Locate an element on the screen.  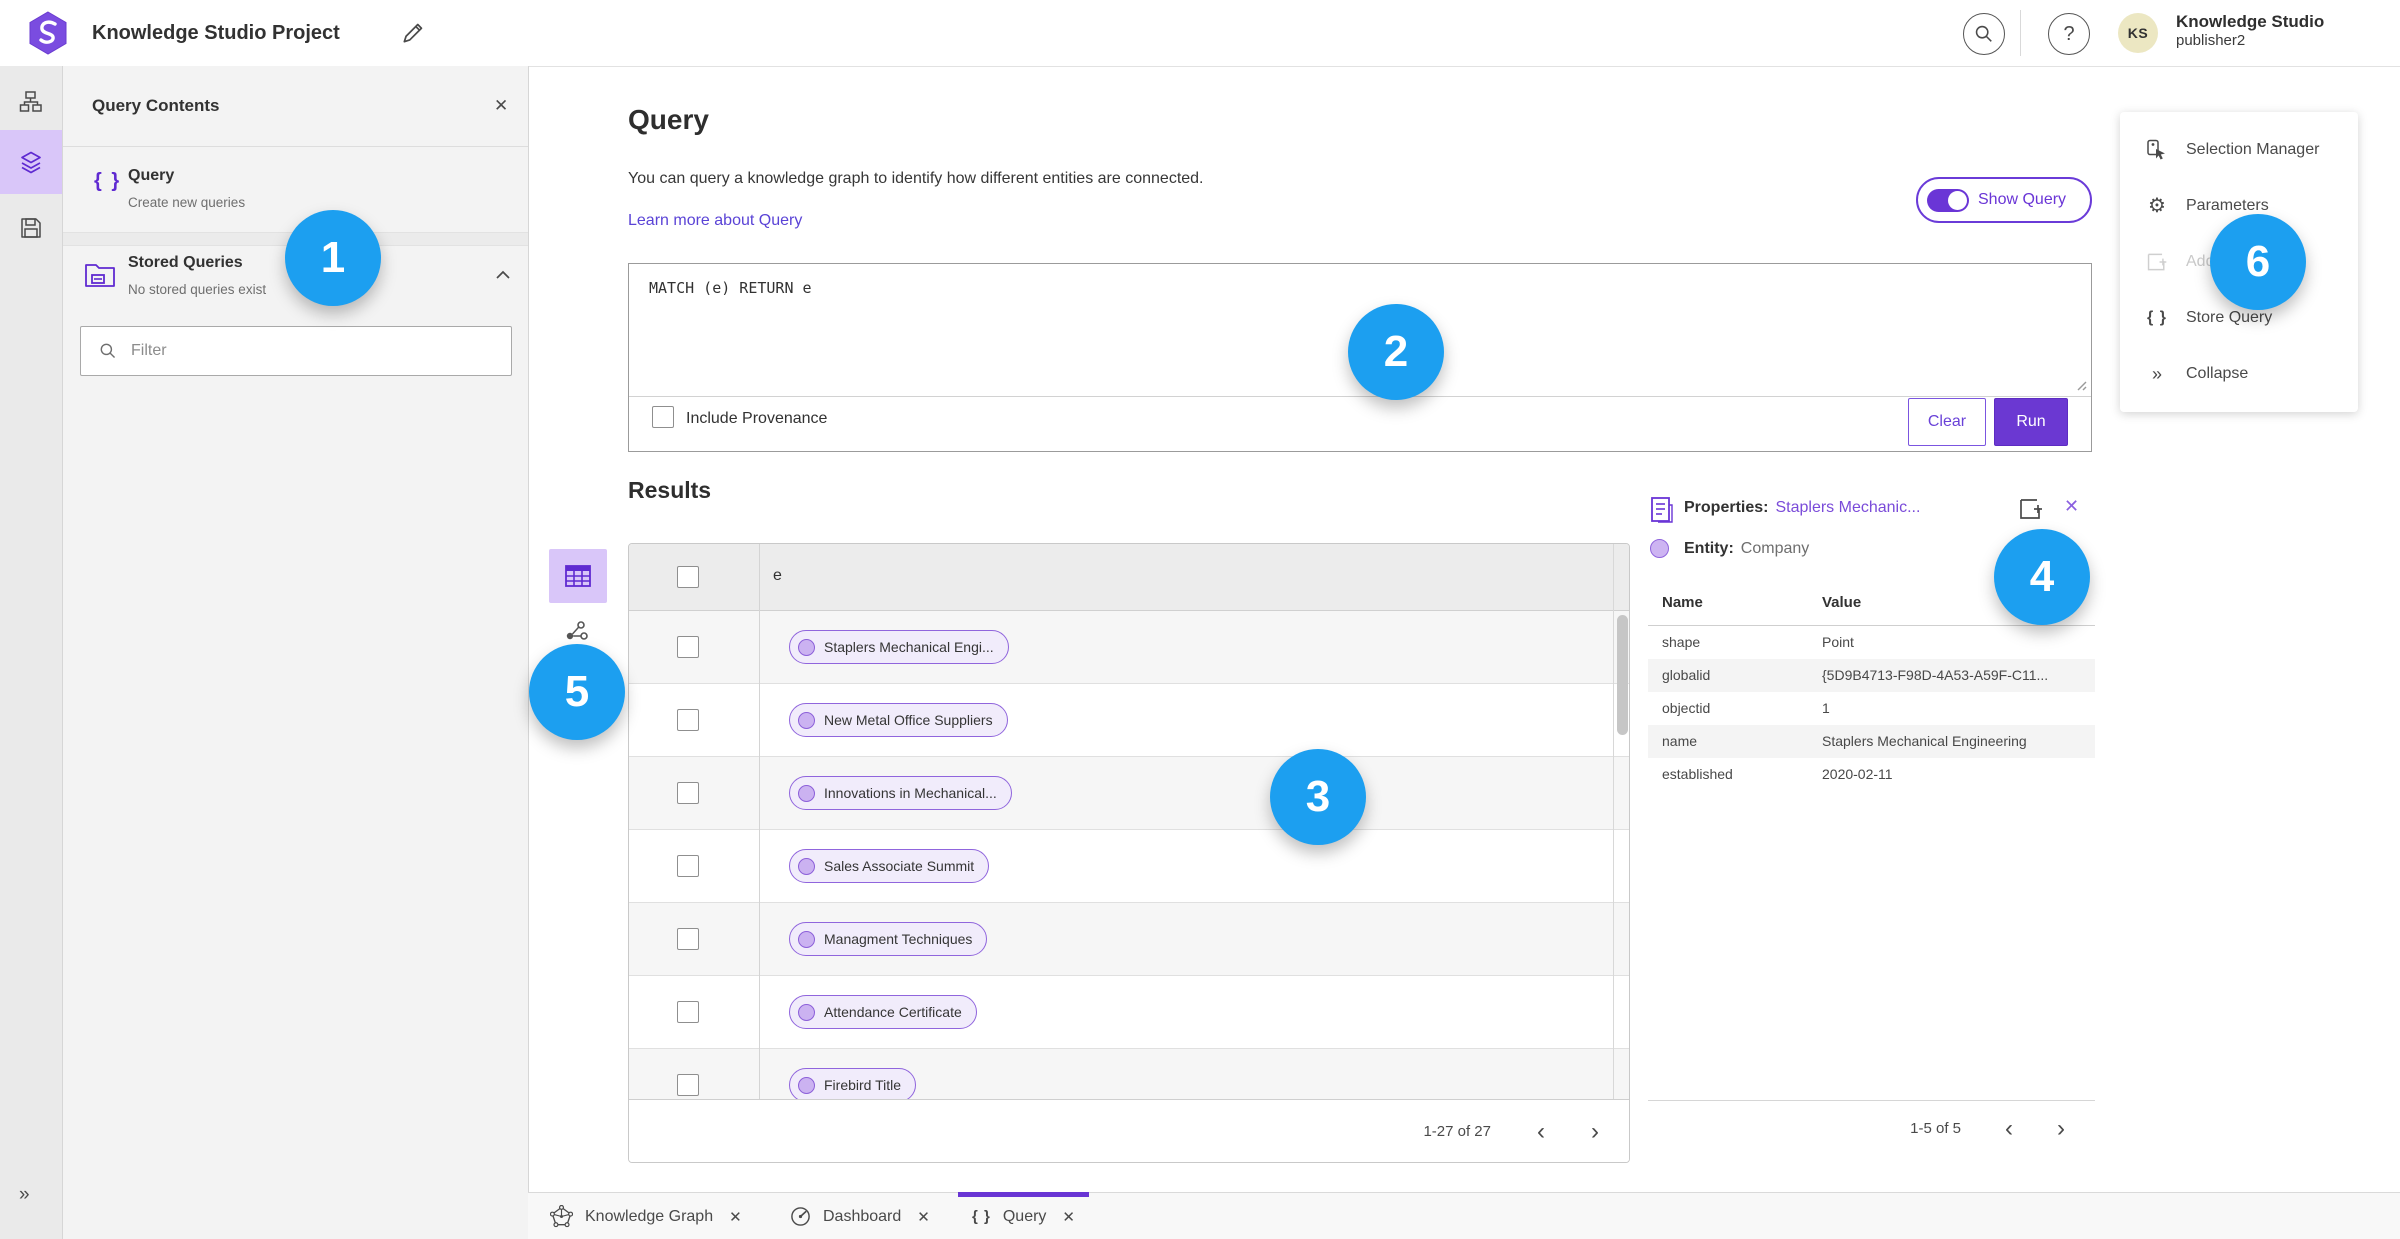
page-title: Knowledge Studio Project is located at coordinates (216, 32).